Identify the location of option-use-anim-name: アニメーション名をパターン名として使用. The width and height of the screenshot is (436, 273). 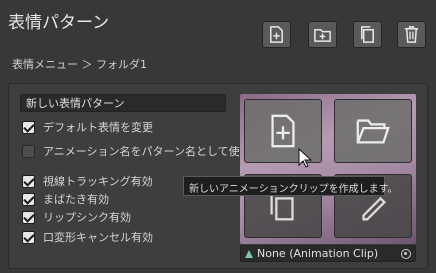
(136, 151).